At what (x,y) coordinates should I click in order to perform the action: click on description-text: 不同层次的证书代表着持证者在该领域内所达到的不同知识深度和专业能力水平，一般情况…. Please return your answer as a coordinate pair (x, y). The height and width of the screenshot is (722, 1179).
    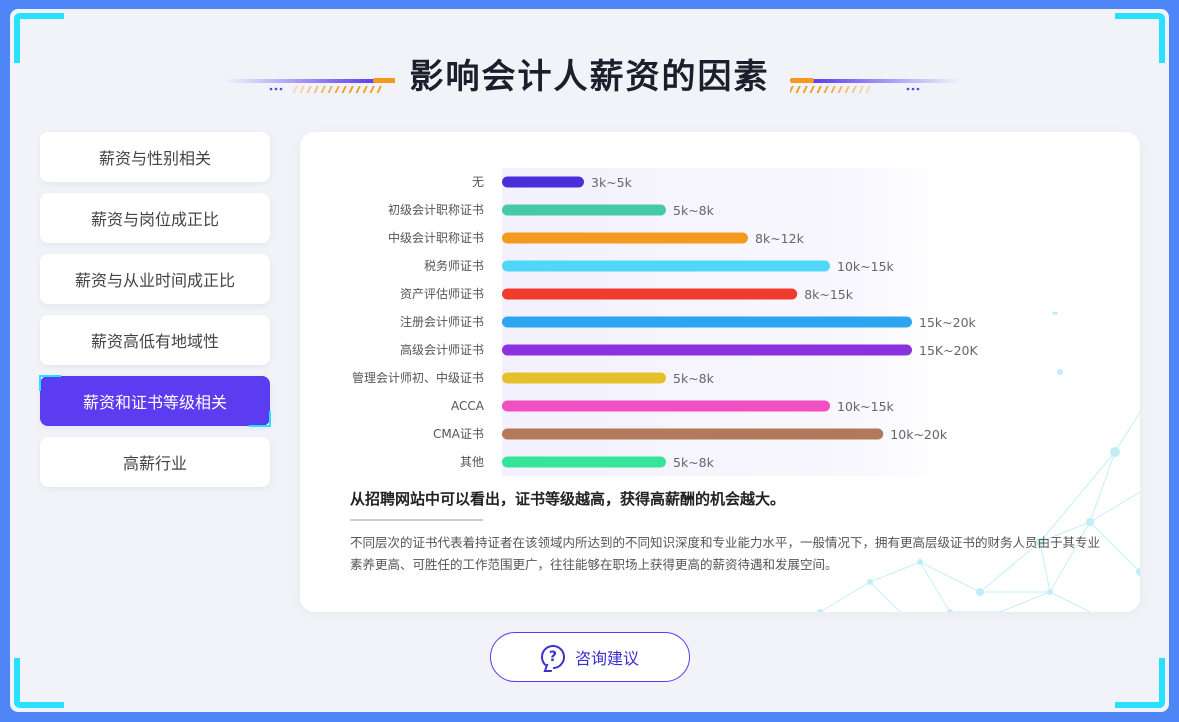
    Looking at the image, I should click on (725, 553).